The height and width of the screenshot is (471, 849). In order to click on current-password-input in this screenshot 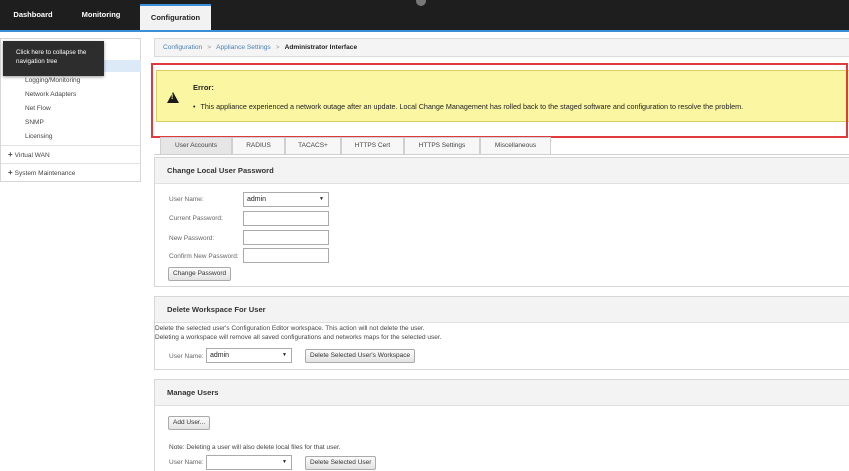, I will do `click(286, 218)`.